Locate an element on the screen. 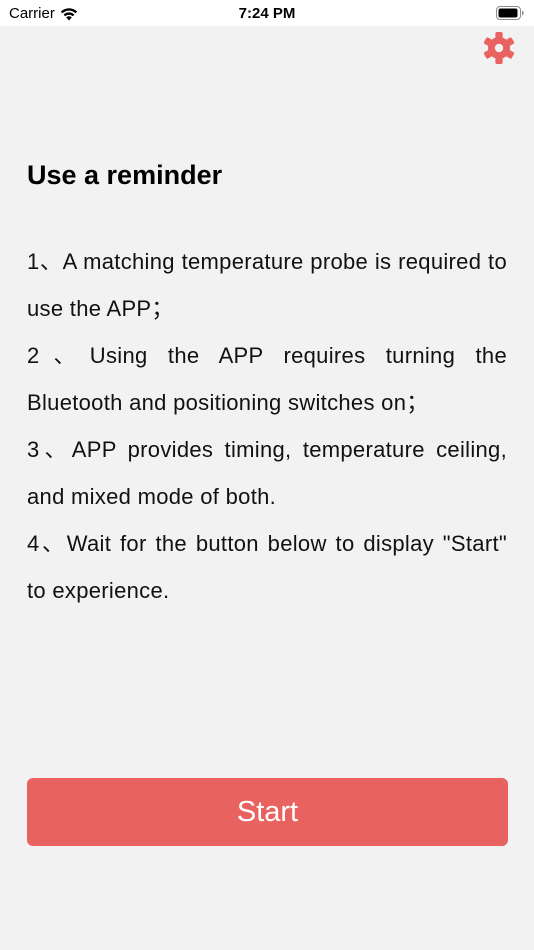 The height and width of the screenshot is (950, 534). settings-button is located at coordinates (499, 48).